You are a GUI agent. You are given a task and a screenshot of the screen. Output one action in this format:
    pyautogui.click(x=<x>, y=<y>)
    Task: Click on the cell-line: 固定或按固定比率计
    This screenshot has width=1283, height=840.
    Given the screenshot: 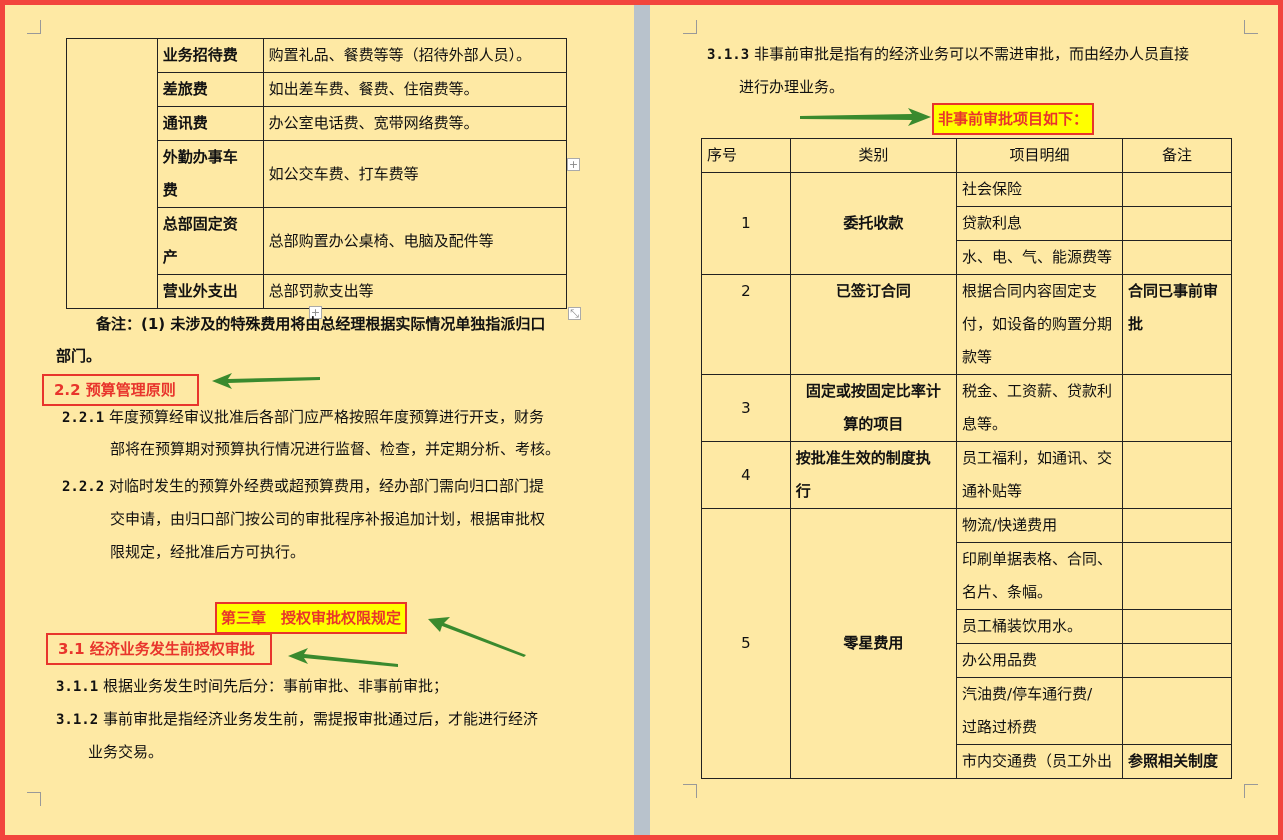 What is the action you would take?
    pyautogui.click(x=873, y=391)
    